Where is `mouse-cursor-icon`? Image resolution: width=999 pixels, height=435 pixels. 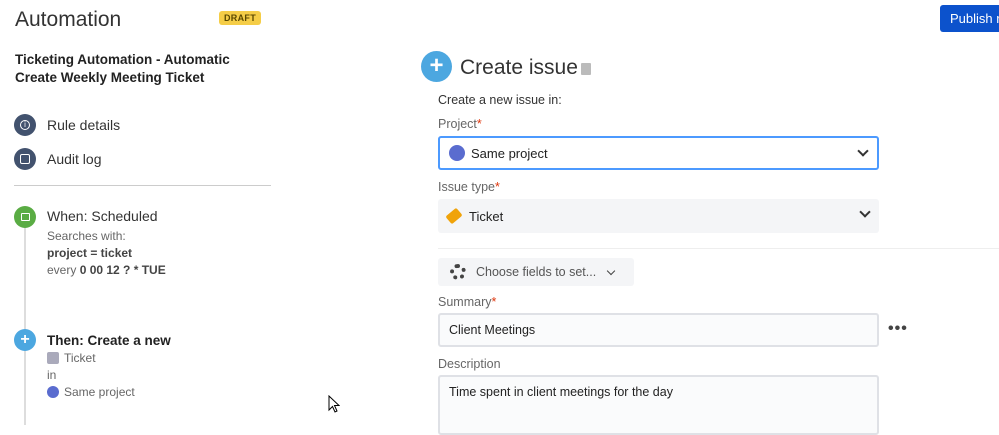 mouse-cursor-icon is located at coordinates (334, 404).